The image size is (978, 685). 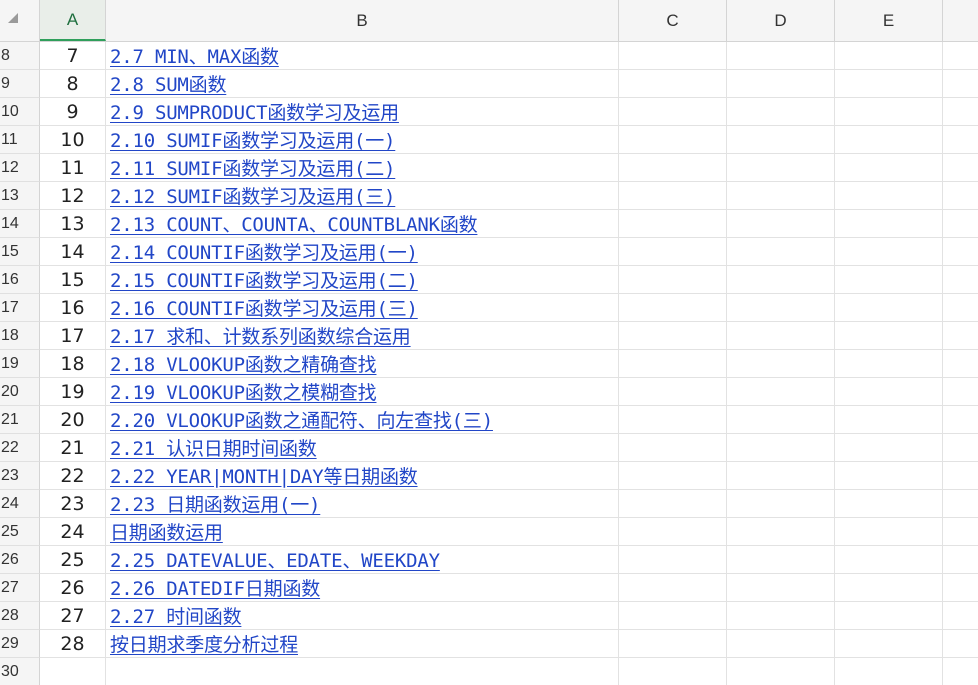 I want to click on cell-b: 2.26 DATEDIF日期函数, so click(x=362, y=588).